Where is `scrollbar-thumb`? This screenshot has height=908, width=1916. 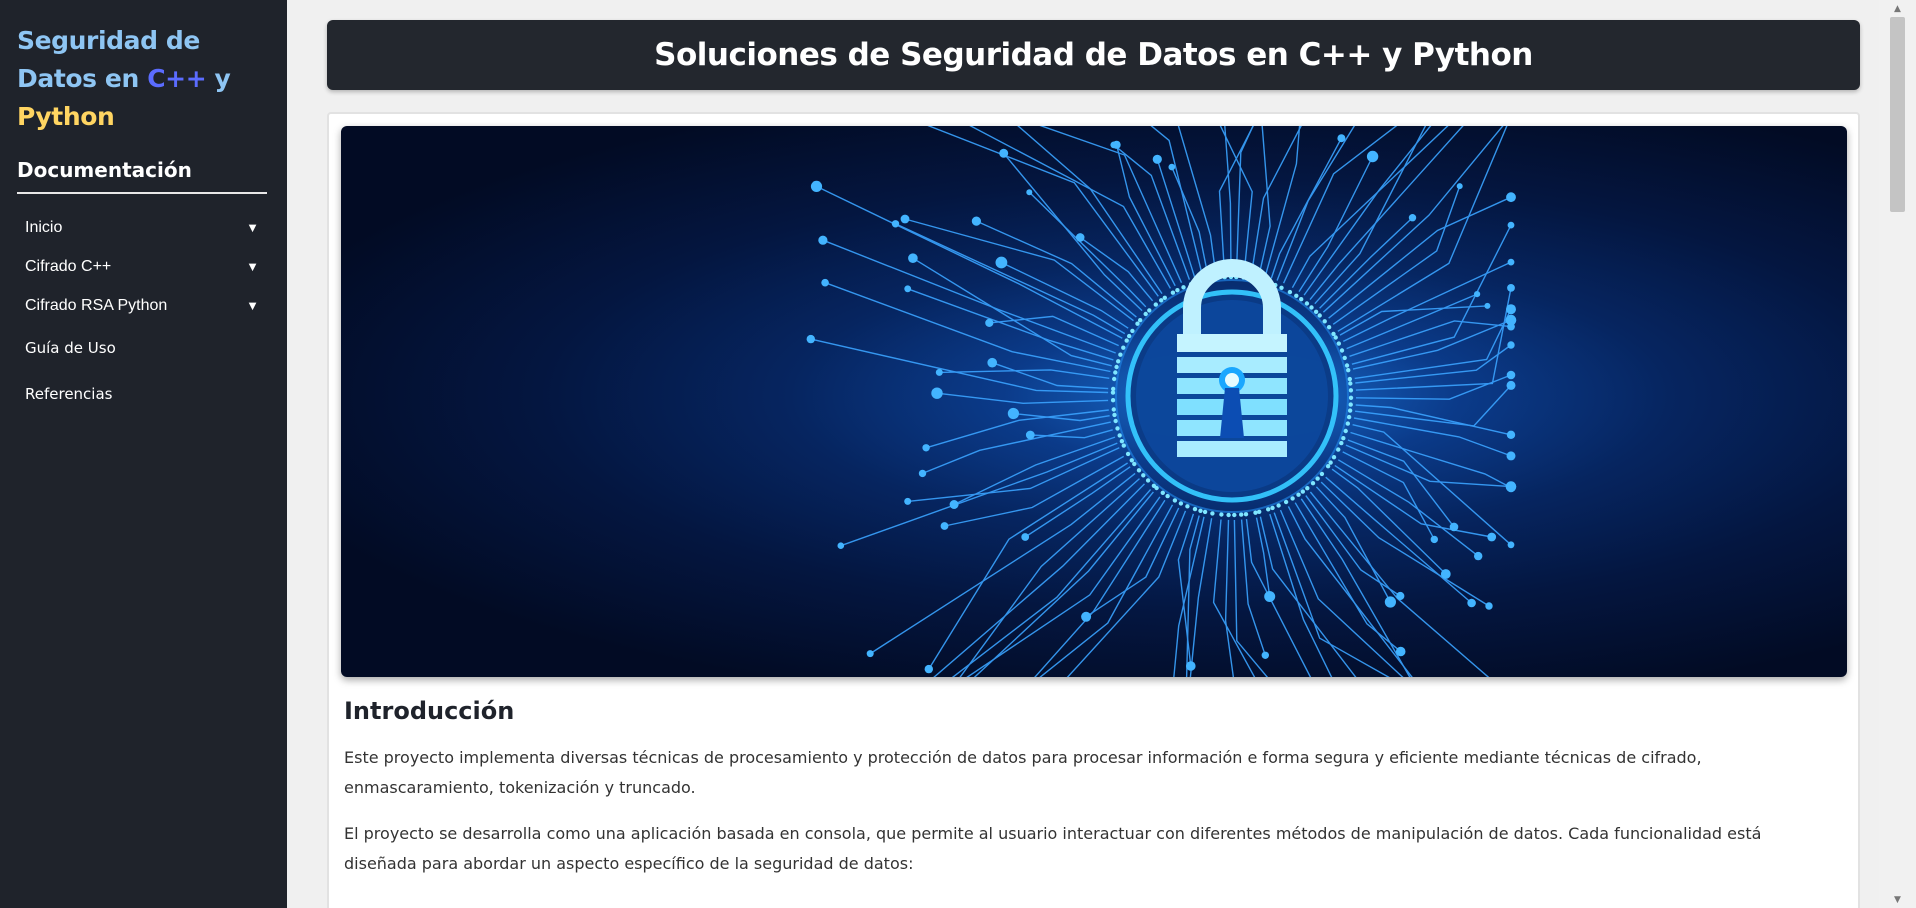
scrollbar-thumb is located at coordinates (1897, 114).